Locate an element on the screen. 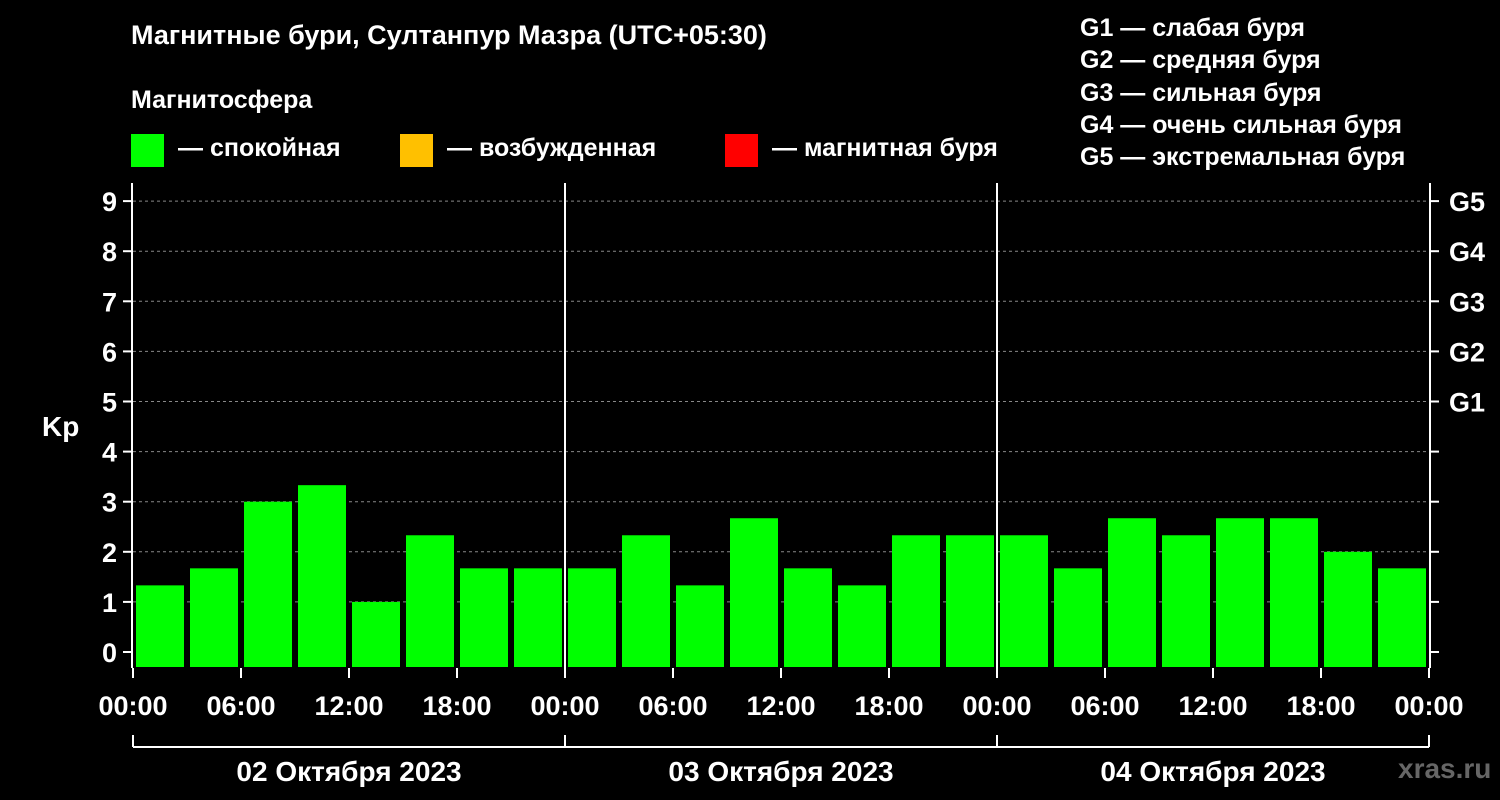  day-label: 03 Октября 2023 is located at coordinates (780, 771).